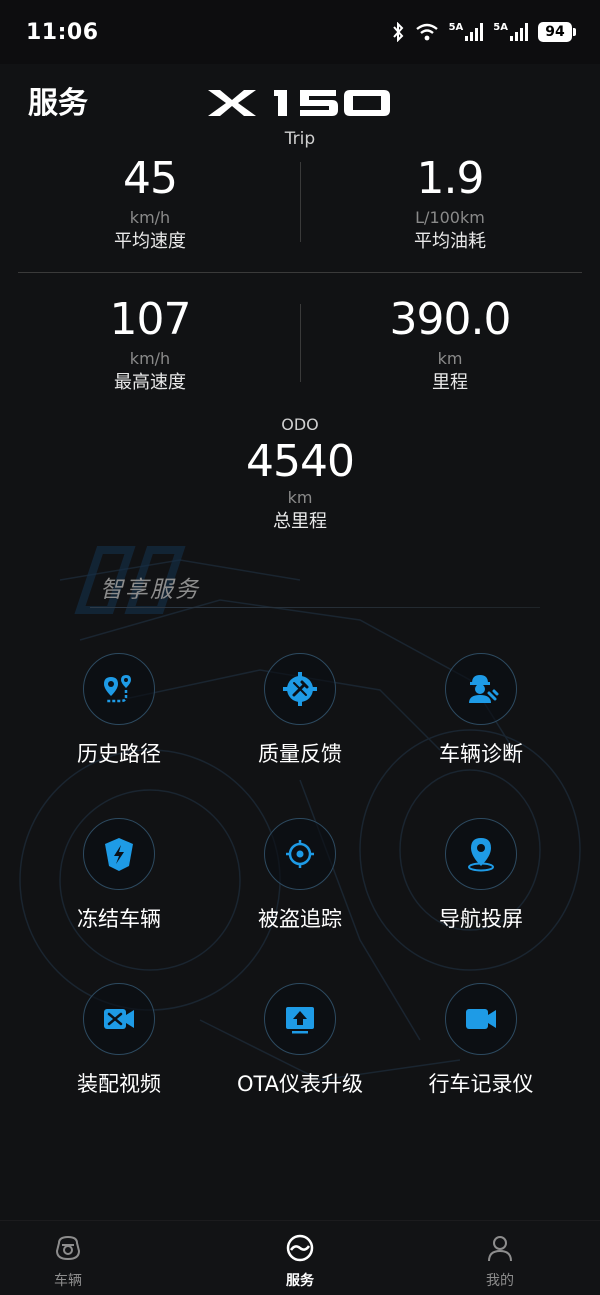 The height and width of the screenshot is (1295, 600). I want to click on stat-value: 390.0, so click(450, 319).